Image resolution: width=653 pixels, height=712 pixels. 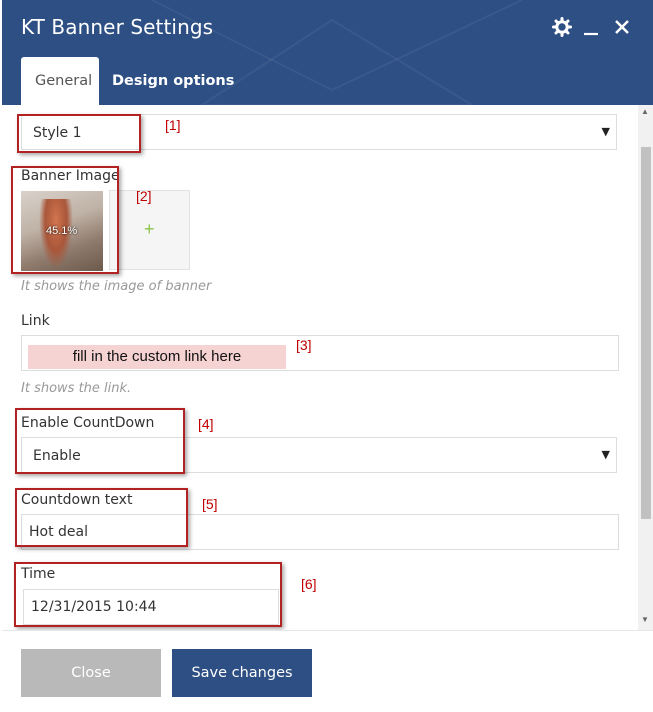 What do you see at coordinates (91, 673) in the screenshot?
I see `close-button: Close` at bounding box center [91, 673].